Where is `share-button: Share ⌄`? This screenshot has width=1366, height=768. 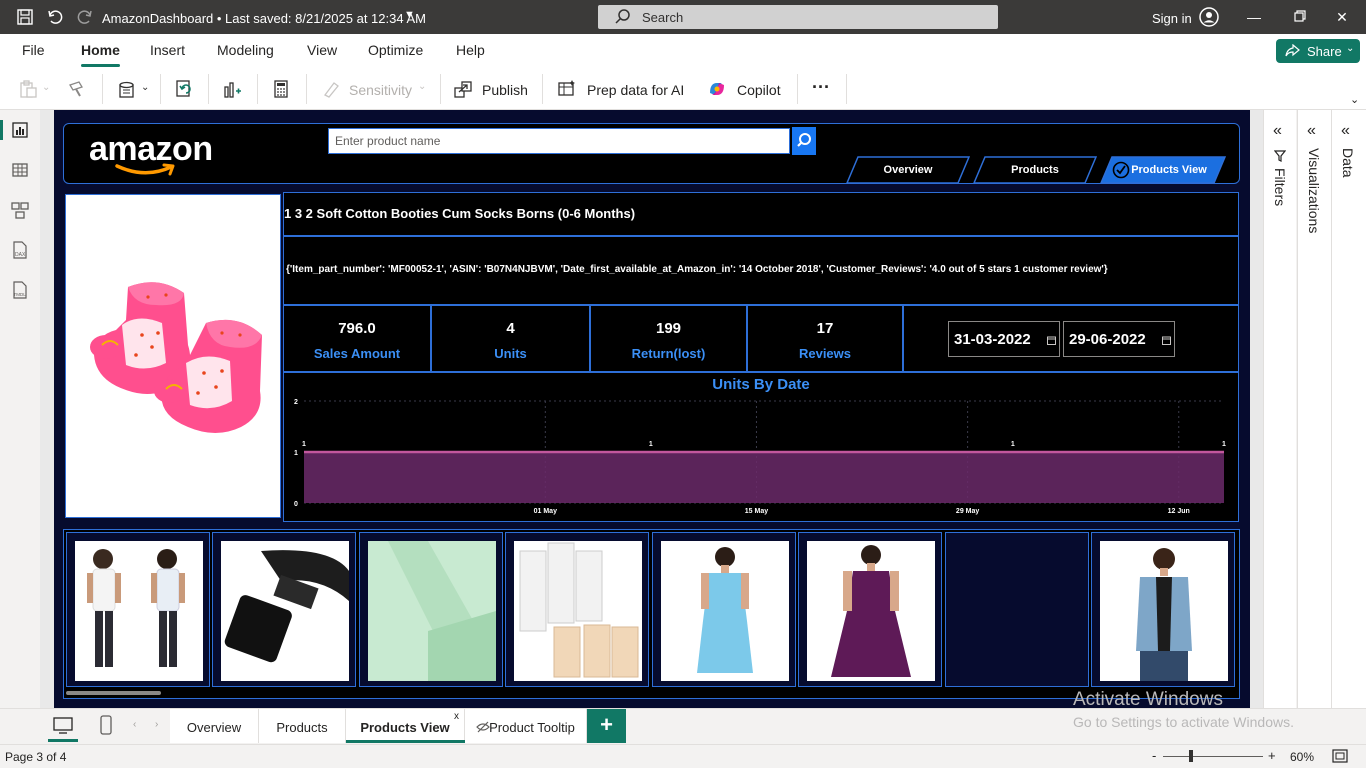 share-button: Share ⌄ is located at coordinates (1318, 51).